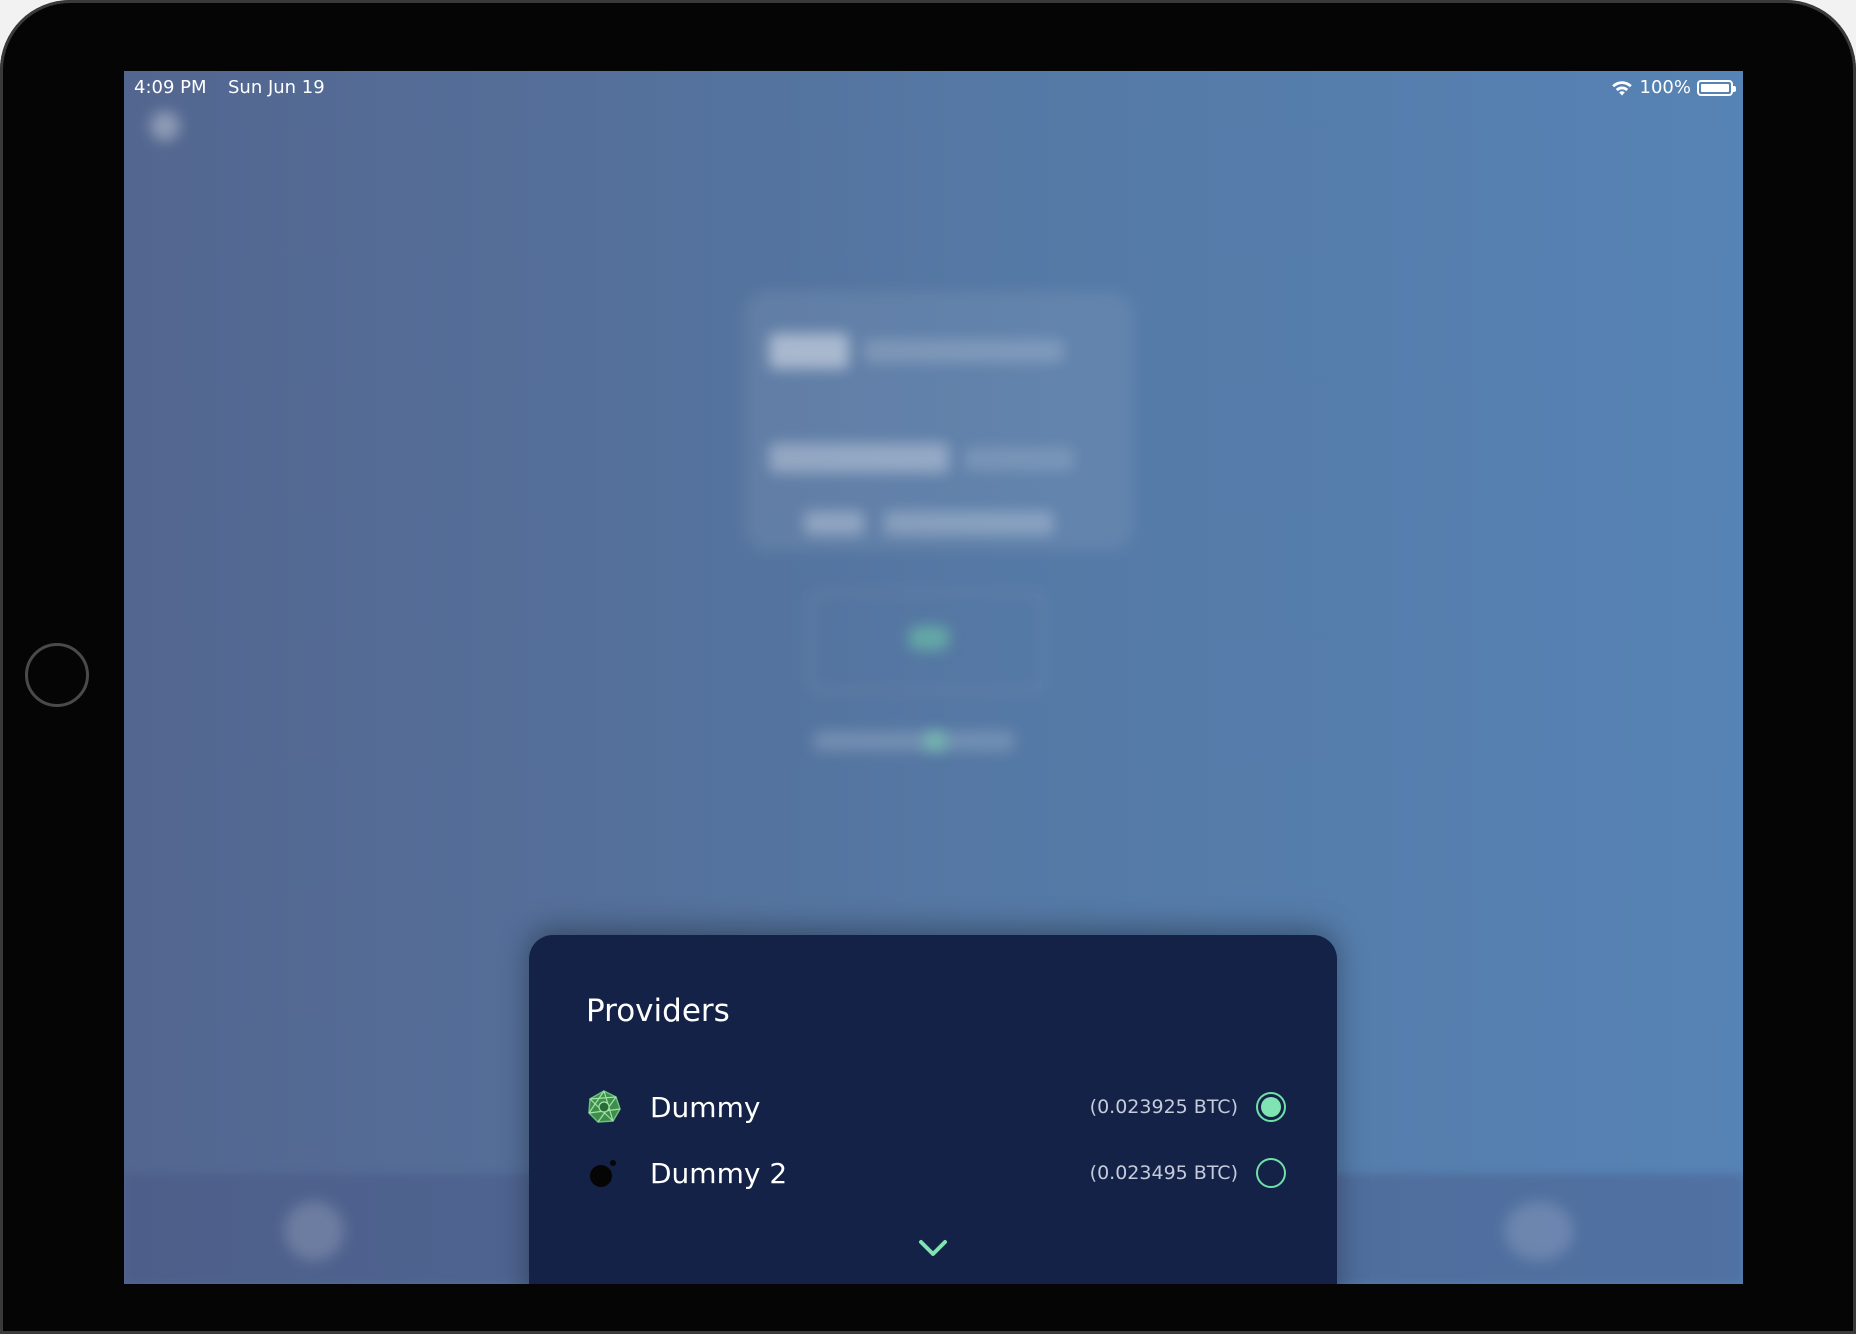 This screenshot has width=1856, height=1334. I want to click on battery-percentage: 100%, so click(1665, 87).